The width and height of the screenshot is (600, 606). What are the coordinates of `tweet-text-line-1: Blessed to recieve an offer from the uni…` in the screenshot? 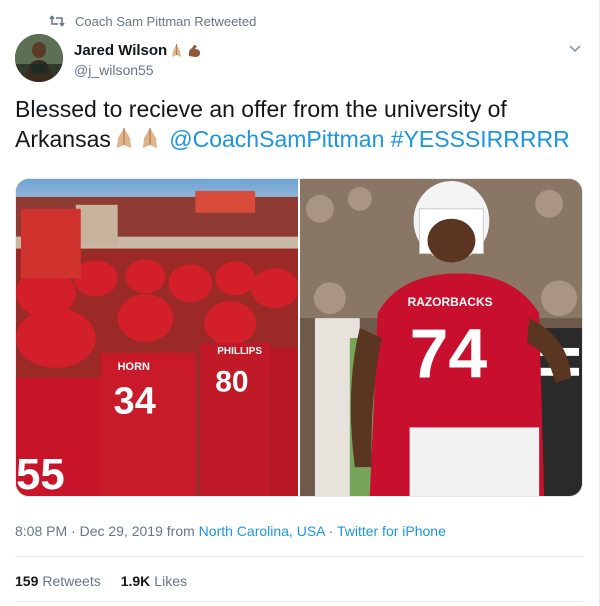 It's located at (261, 109).